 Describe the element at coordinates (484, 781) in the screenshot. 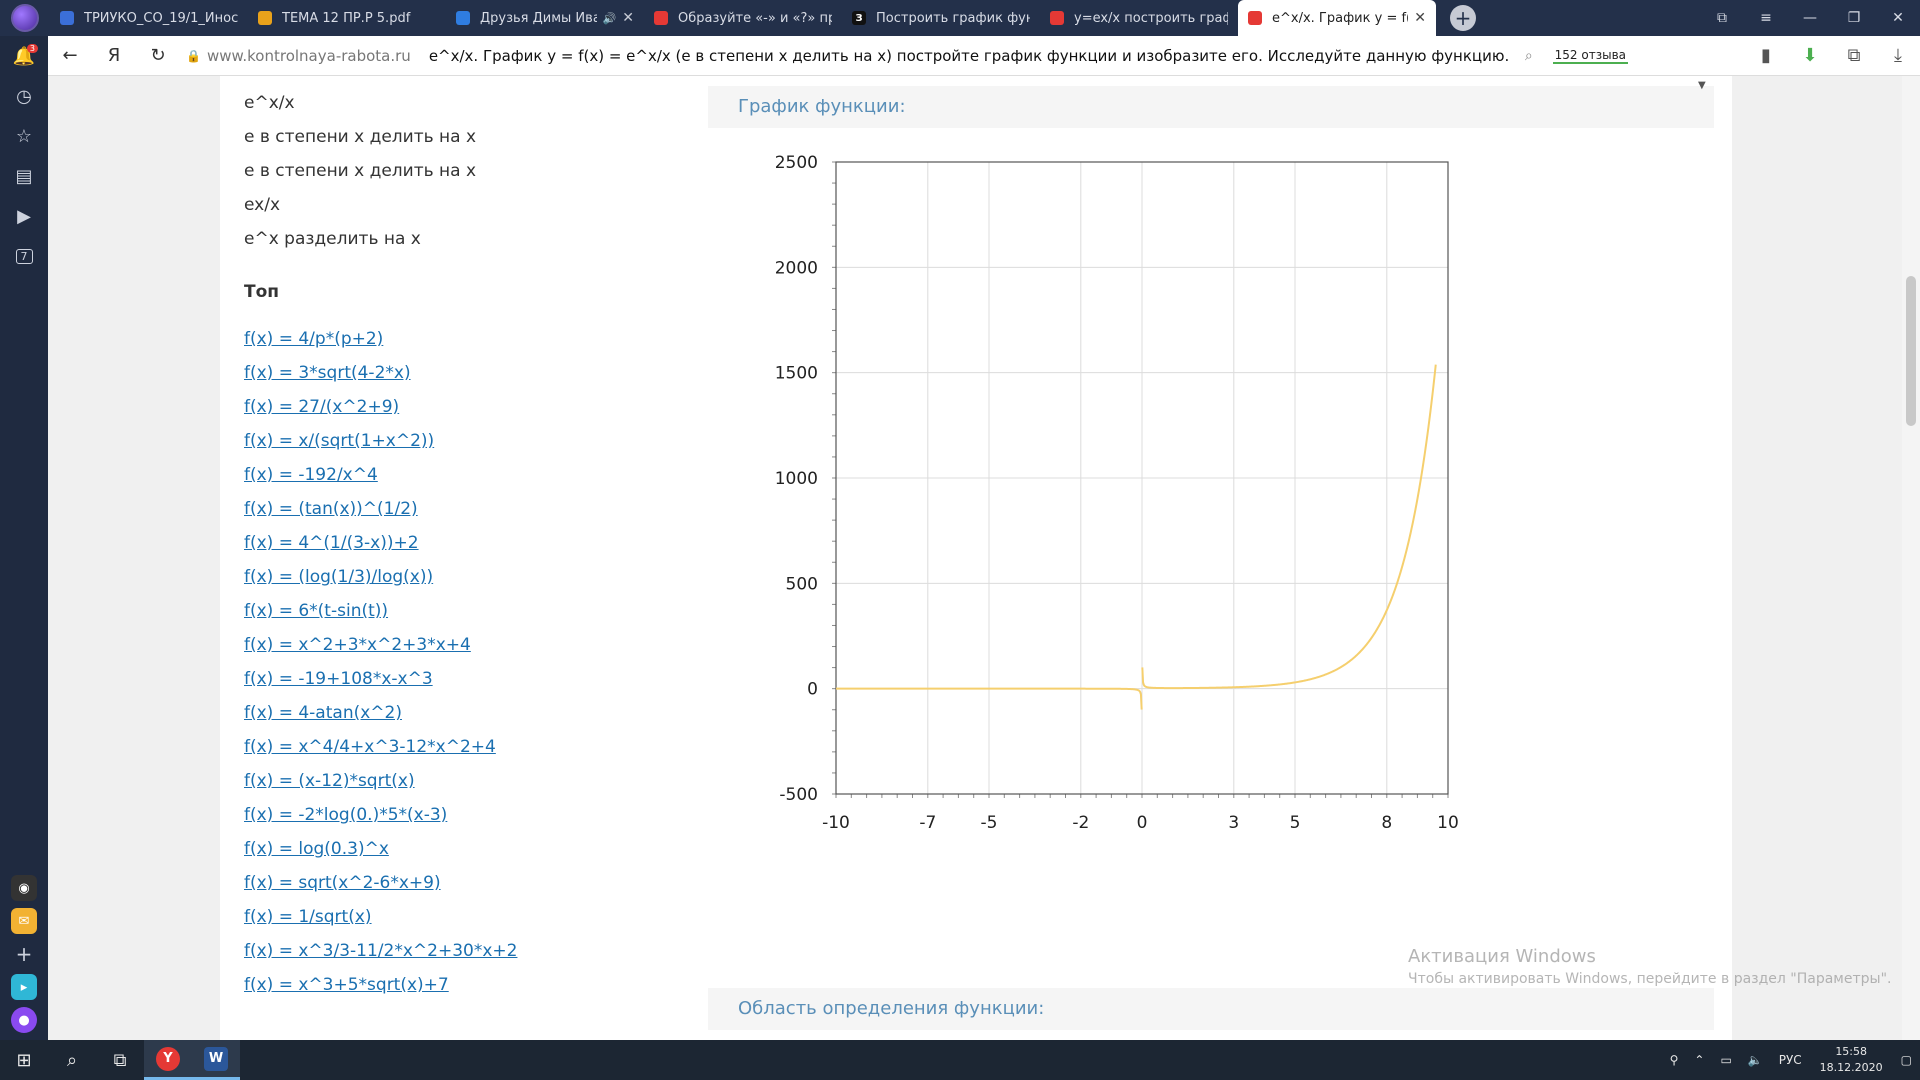

I see `top-function-link: f(x) = (x-12)*sqrt(x)` at that location.